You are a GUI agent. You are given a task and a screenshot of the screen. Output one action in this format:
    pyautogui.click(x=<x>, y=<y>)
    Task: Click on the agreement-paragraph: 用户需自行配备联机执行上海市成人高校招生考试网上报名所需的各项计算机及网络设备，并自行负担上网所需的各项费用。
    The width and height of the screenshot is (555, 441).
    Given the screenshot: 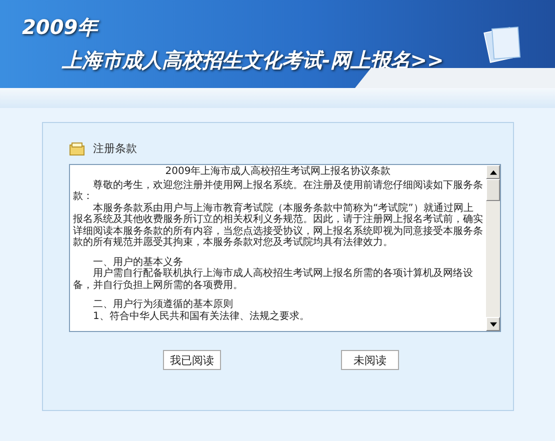 What is the action you would take?
    pyautogui.click(x=273, y=279)
    